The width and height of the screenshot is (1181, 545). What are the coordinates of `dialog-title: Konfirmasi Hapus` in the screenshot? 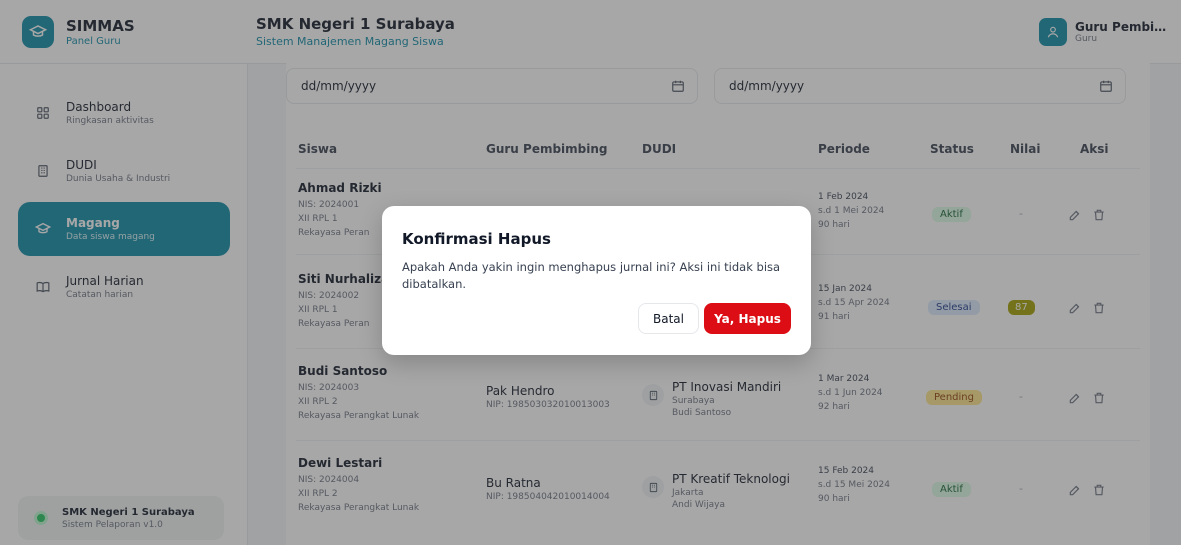 It's located at (476, 239).